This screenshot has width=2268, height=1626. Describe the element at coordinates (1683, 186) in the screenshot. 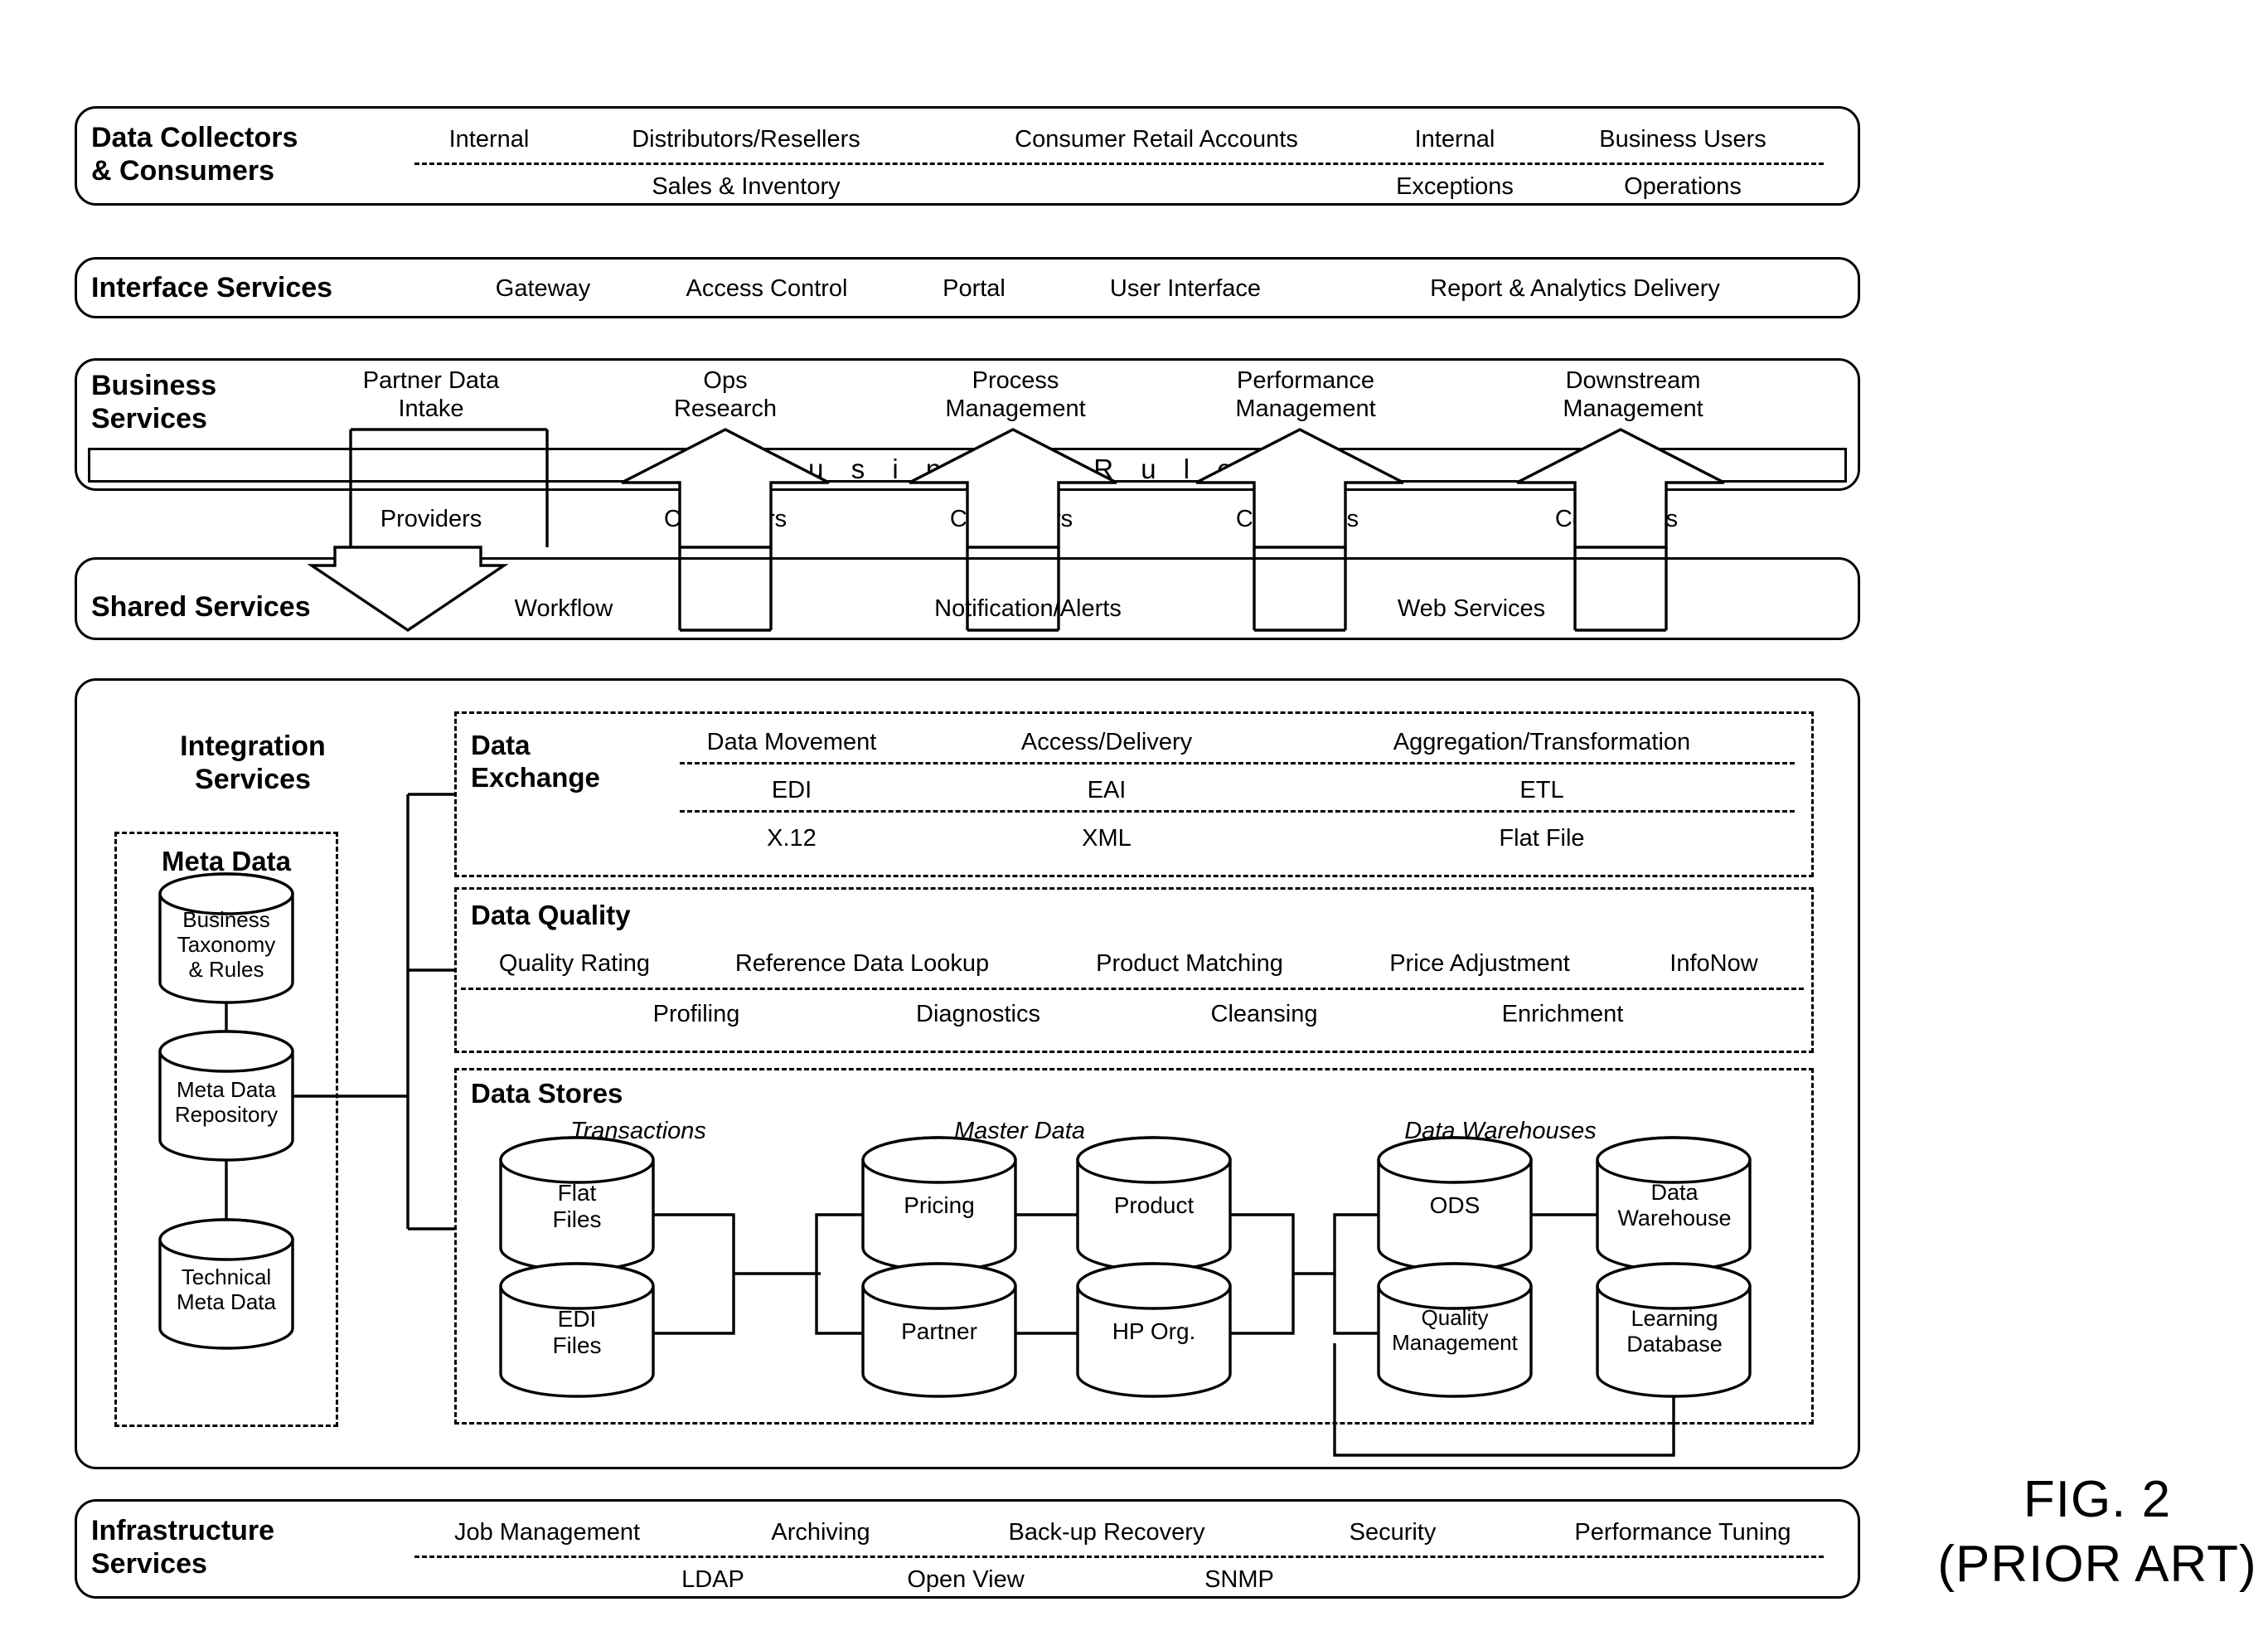

I see `dc-item-operations: Operations` at that location.